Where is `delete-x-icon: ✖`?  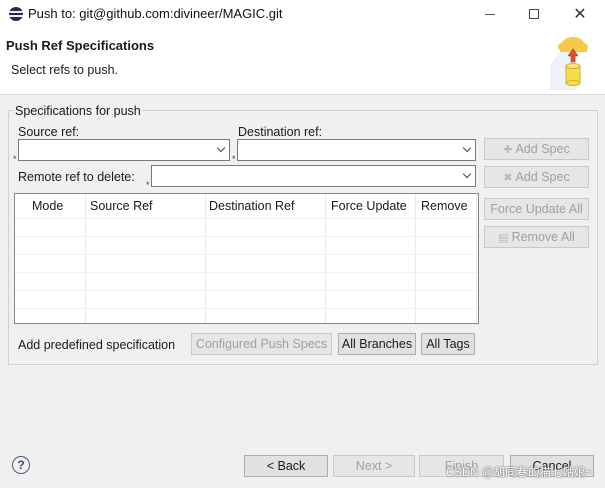 delete-x-icon: ✖ is located at coordinates (508, 177).